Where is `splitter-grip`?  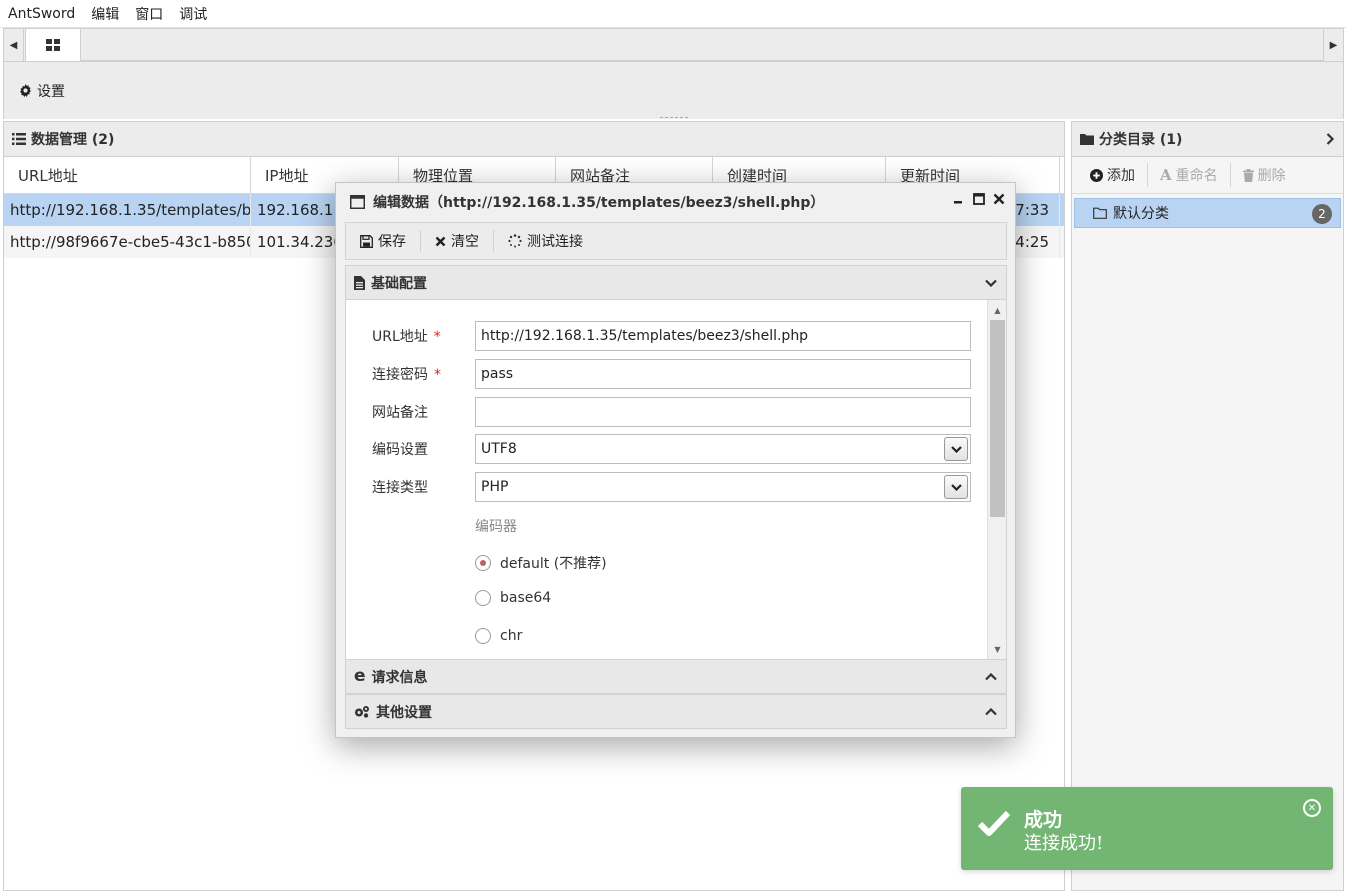
splitter-grip is located at coordinates (674, 117).